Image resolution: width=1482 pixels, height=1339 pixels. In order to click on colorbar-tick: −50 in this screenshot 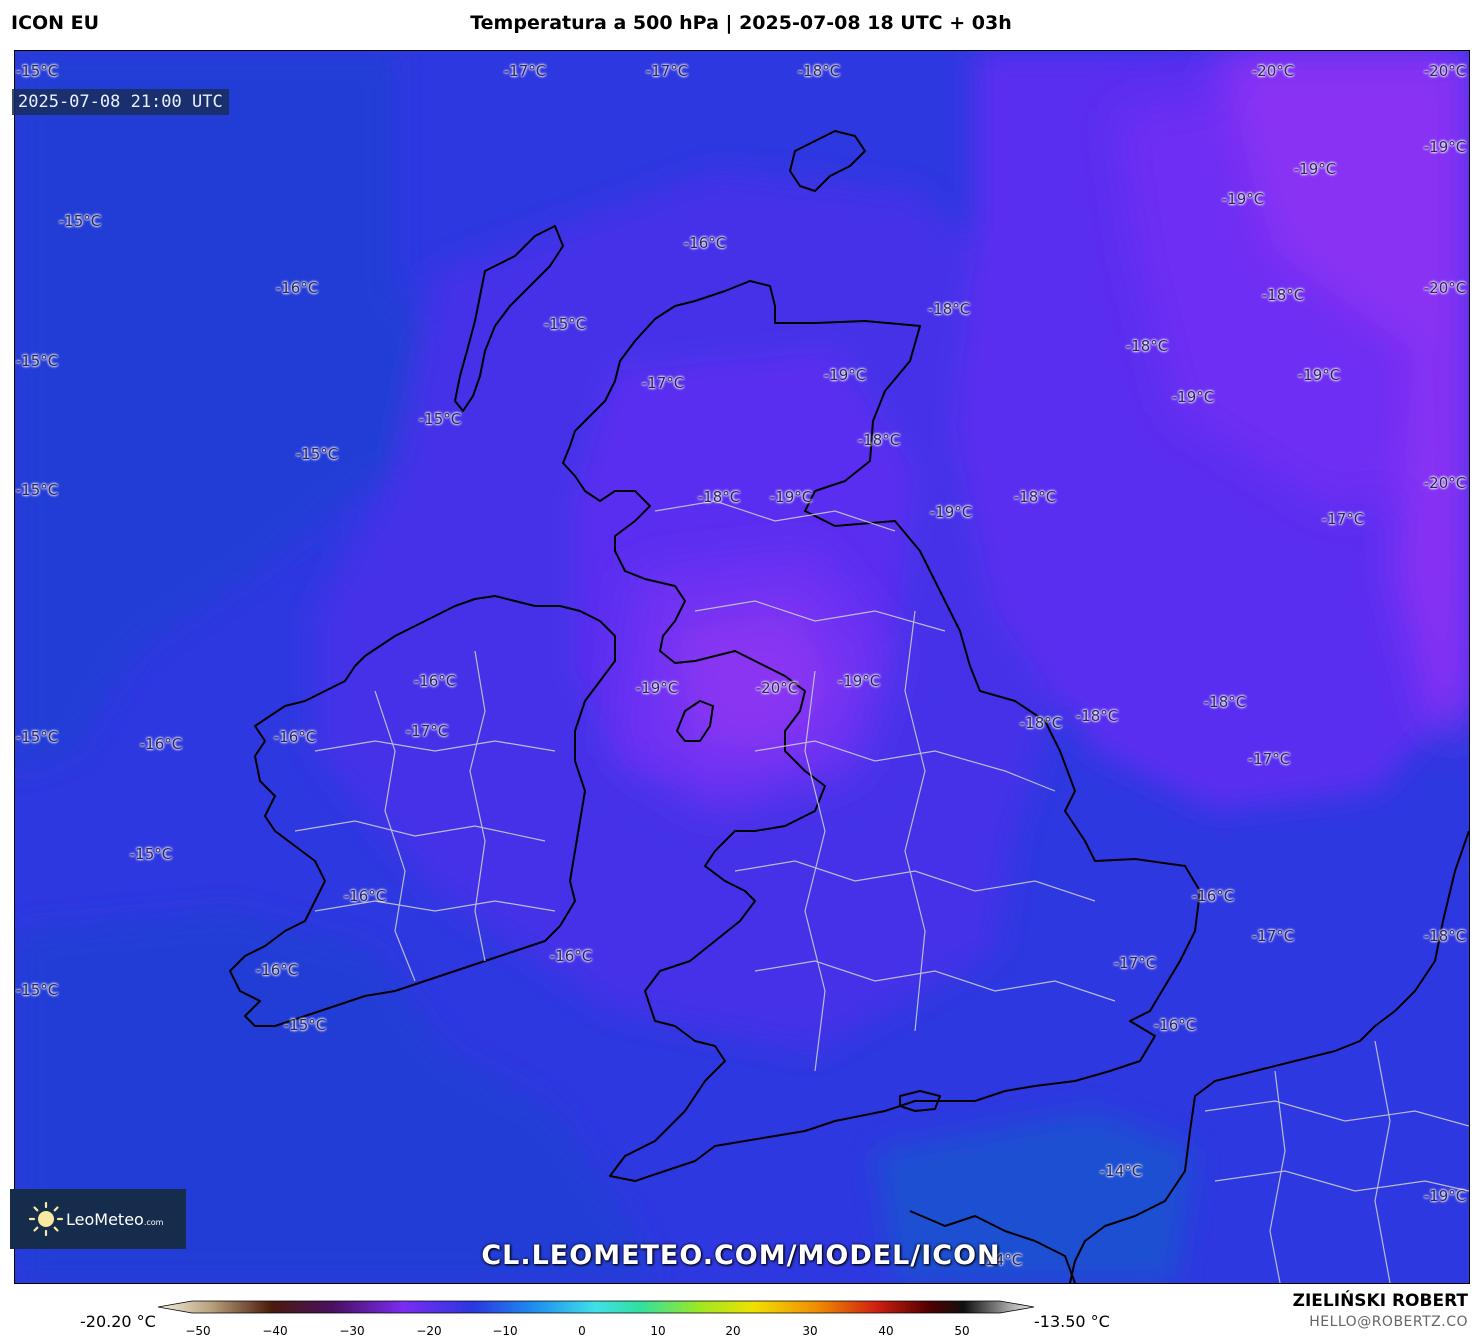, I will do `click(198, 1331)`.